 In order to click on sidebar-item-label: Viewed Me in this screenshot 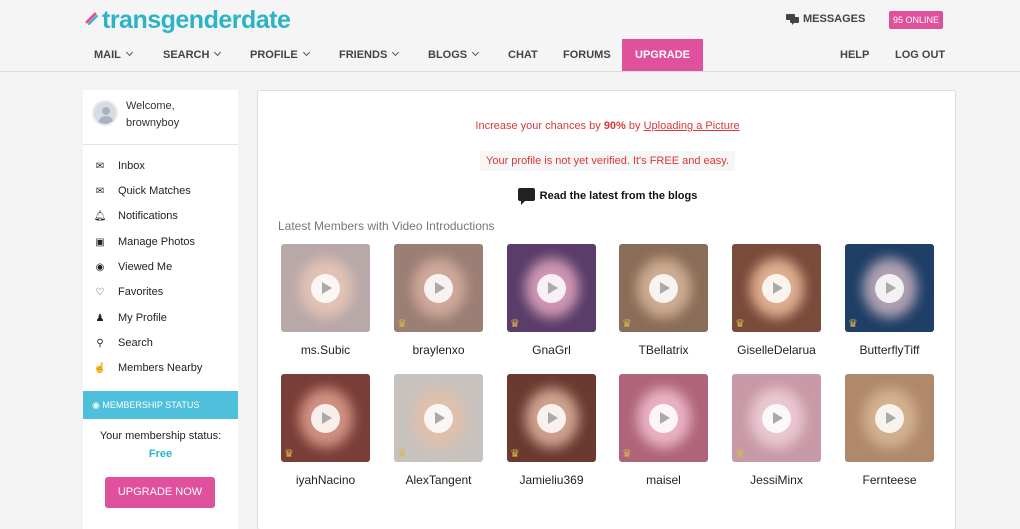, I will do `click(145, 267)`.